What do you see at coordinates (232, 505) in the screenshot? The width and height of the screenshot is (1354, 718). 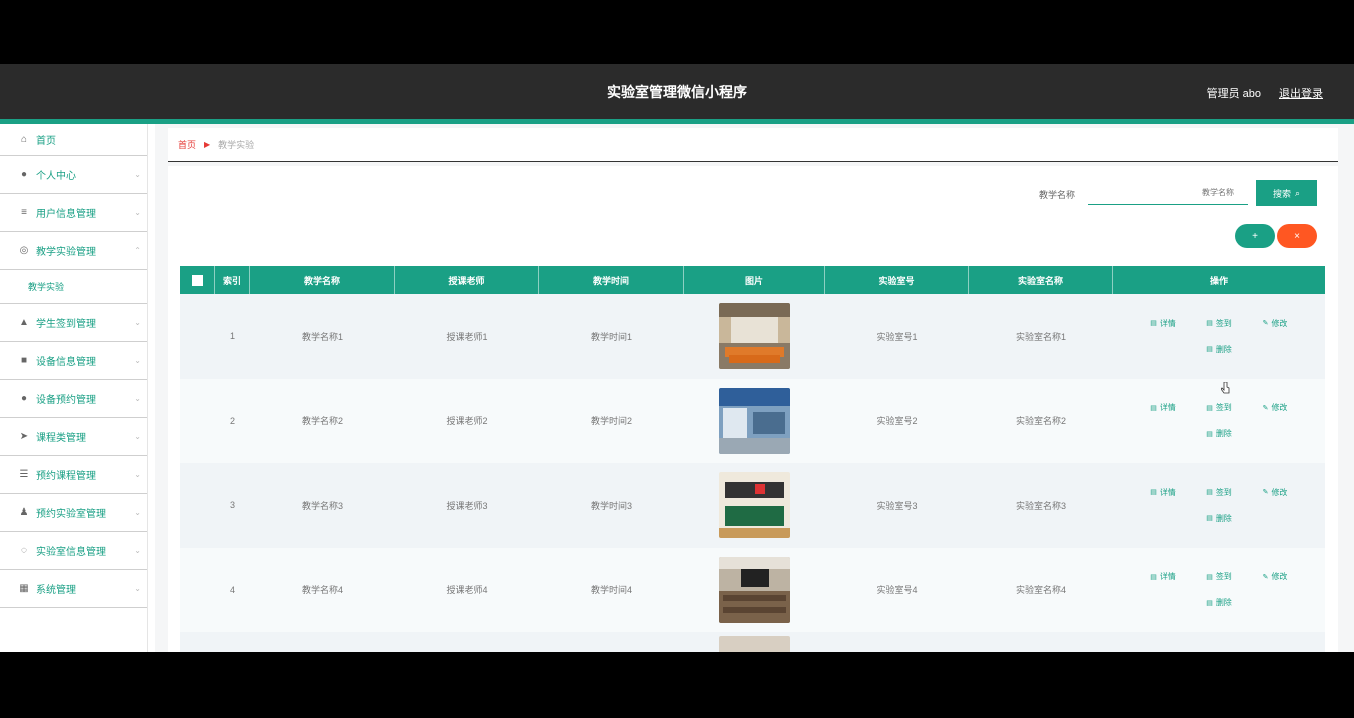 I see `cell-index: 3` at bounding box center [232, 505].